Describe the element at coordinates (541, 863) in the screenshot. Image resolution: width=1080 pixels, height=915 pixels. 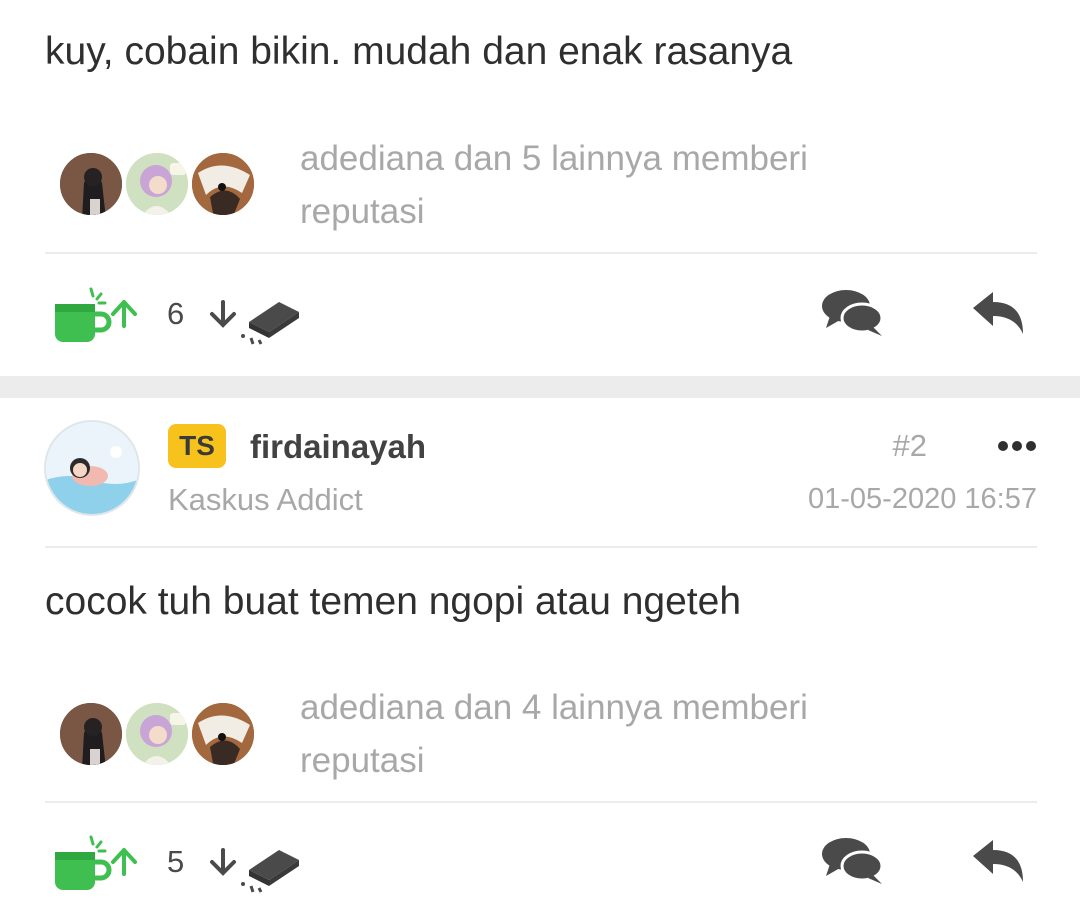
I see `post-2-action-bar: 5` at that location.